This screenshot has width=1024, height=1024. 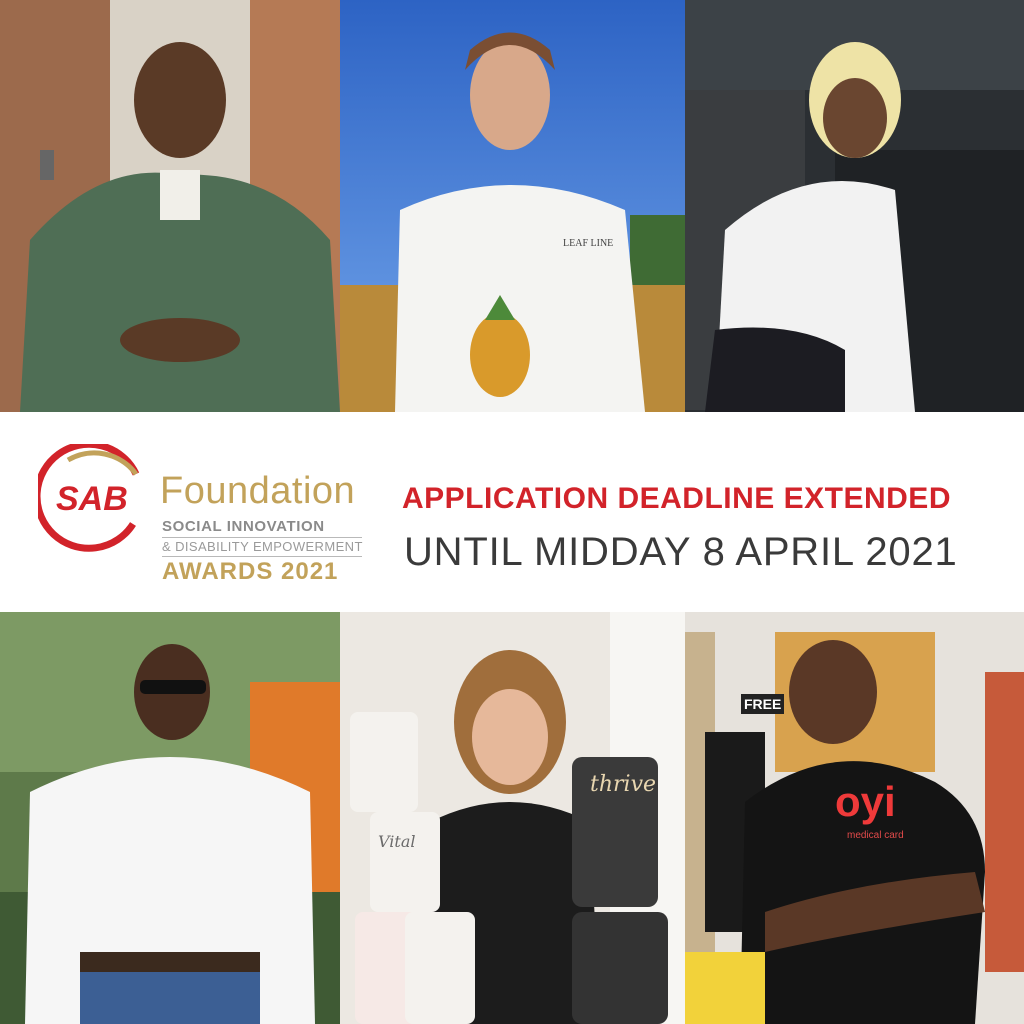 What do you see at coordinates (258, 491) in the screenshot?
I see `logo-foundation-text: Foundation` at bounding box center [258, 491].